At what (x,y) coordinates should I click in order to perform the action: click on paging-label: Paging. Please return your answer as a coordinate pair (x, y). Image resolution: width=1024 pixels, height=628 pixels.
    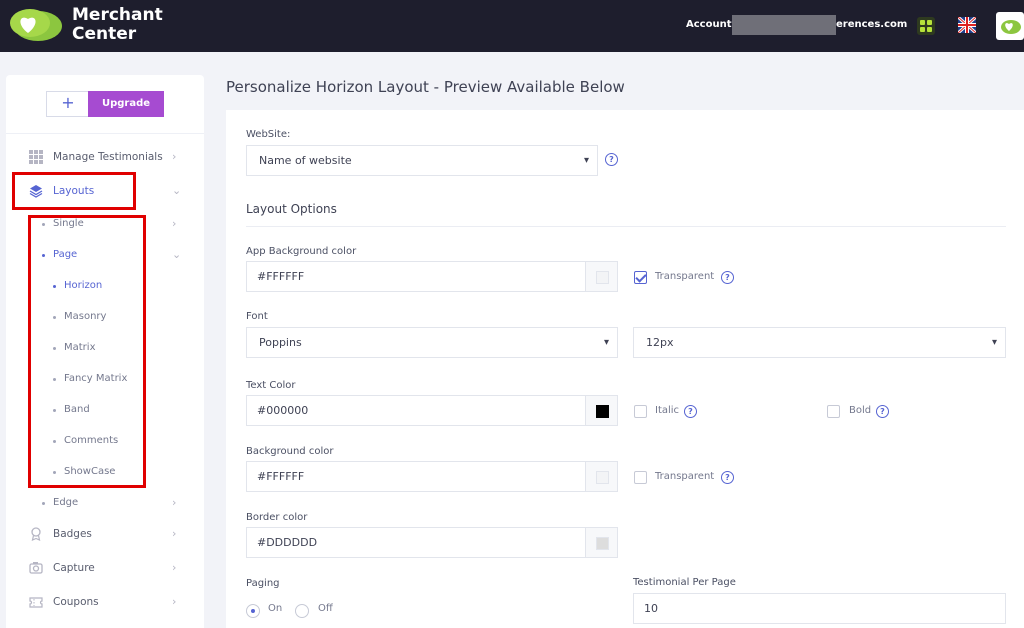
    Looking at the image, I should click on (263, 583).